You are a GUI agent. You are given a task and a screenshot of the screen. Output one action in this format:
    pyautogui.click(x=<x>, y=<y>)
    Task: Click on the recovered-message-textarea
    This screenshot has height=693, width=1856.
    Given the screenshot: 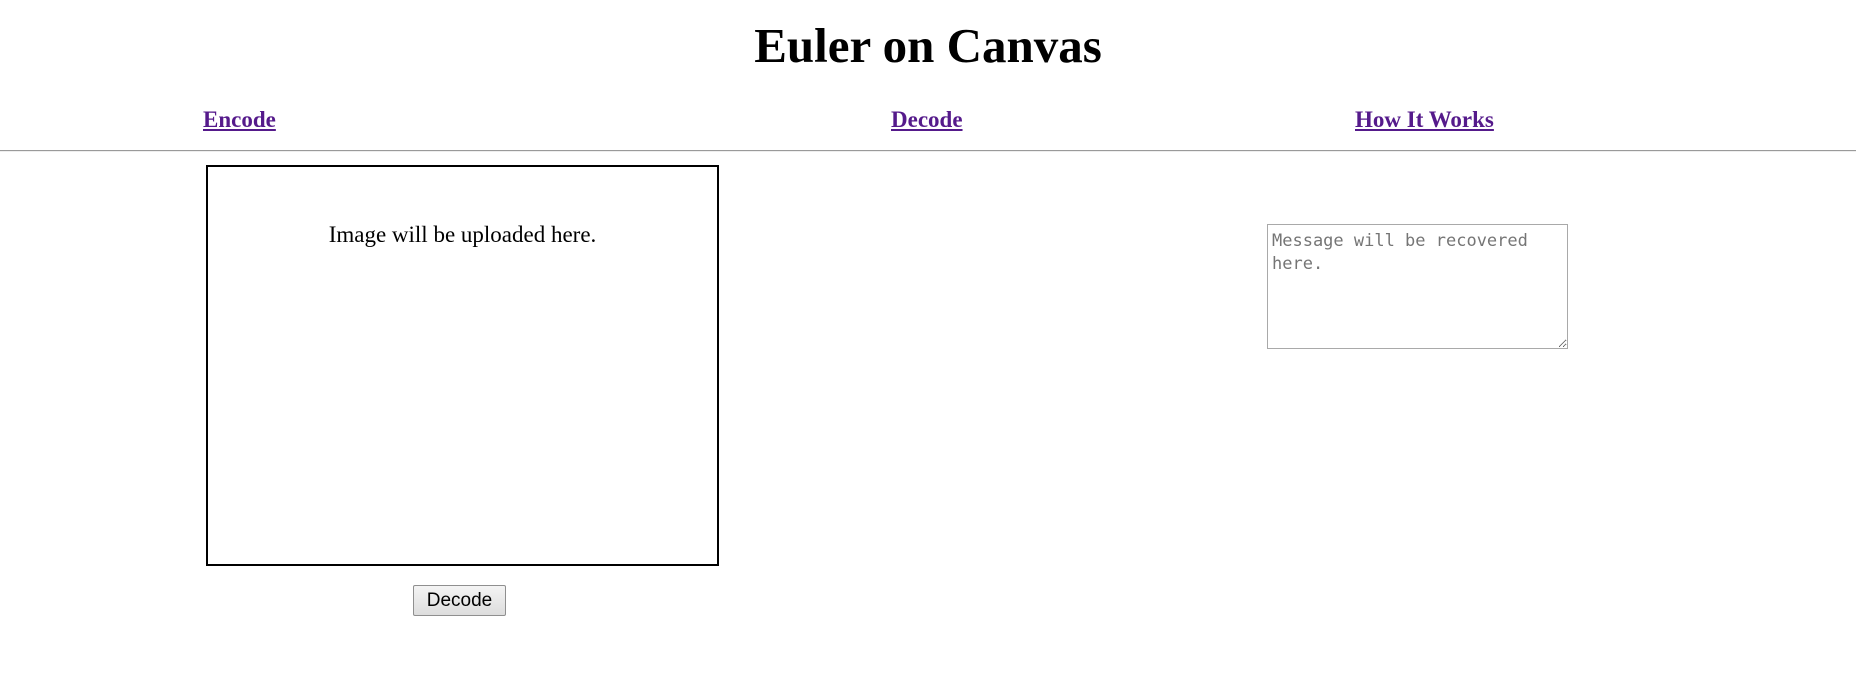 What is the action you would take?
    pyautogui.click(x=1417, y=286)
    